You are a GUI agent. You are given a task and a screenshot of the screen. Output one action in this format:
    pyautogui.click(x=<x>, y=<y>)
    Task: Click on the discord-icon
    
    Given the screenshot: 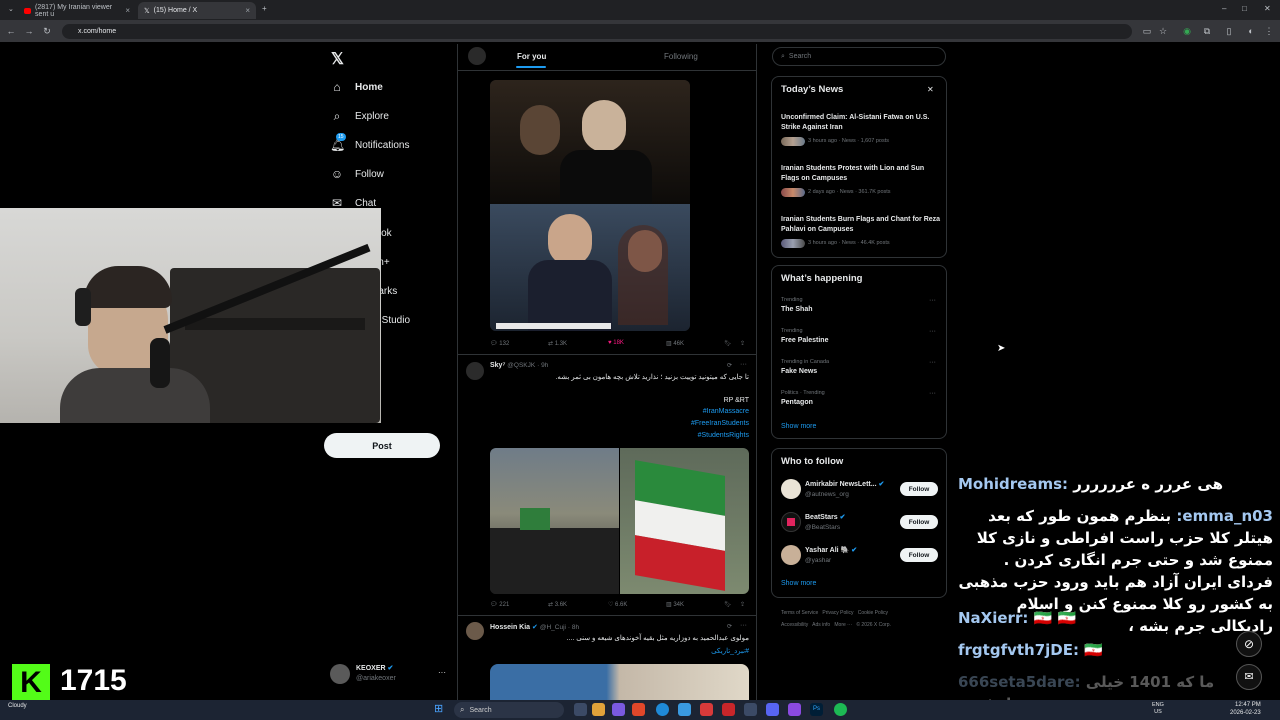 What is the action you would take?
    pyautogui.click(x=772, y=709)
    